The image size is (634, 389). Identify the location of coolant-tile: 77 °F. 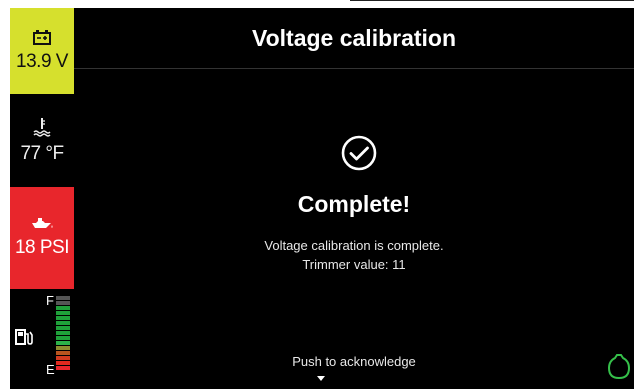
(42, 140).